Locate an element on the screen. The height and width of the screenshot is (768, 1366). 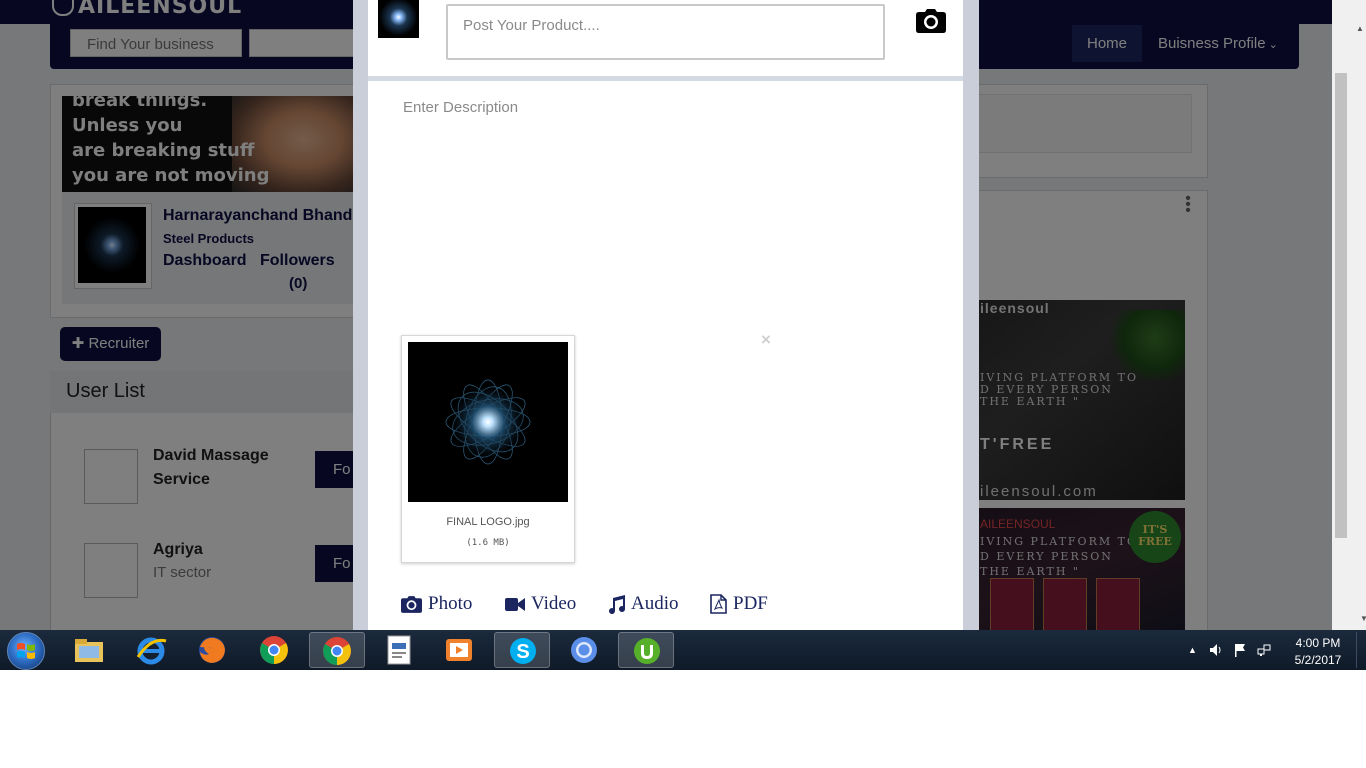
uploaded-file-size: (1.6 MB) is located at coordinates (488, 543).